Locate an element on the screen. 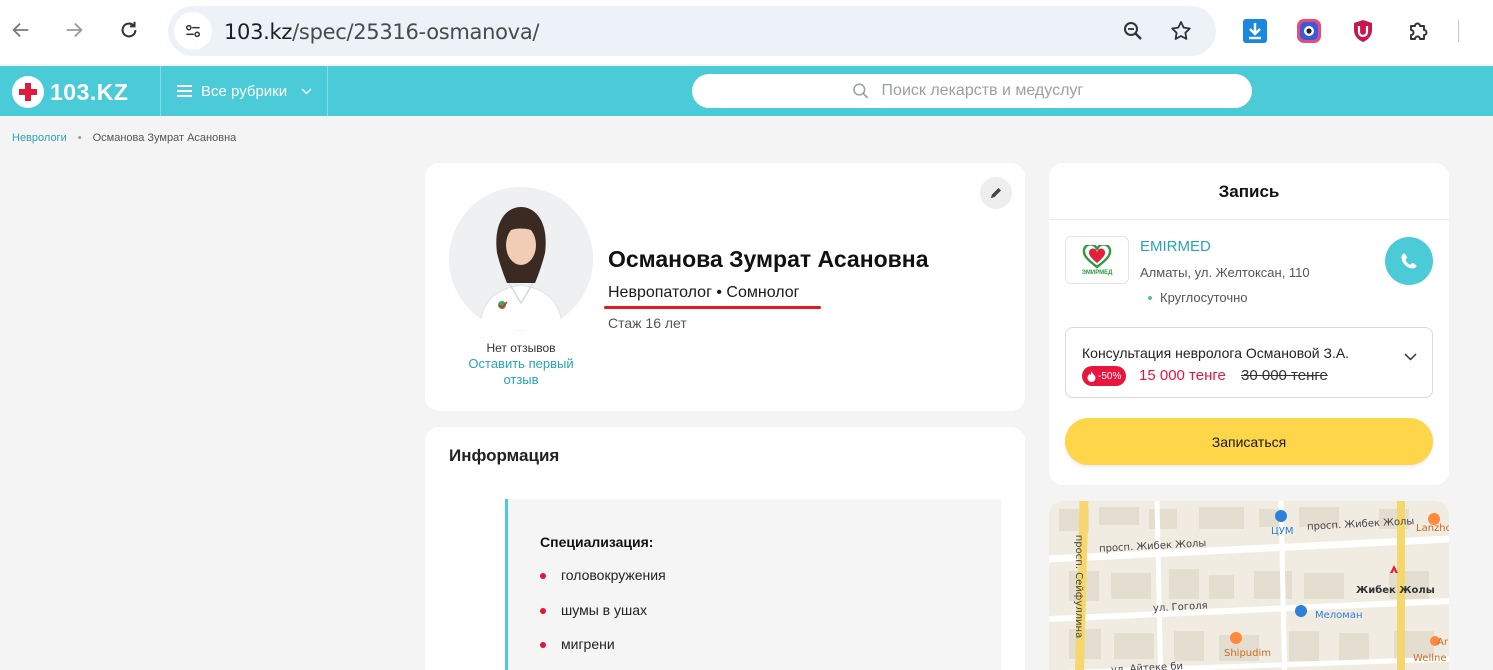  ublock-extension is located at coordinates (1363, 31).